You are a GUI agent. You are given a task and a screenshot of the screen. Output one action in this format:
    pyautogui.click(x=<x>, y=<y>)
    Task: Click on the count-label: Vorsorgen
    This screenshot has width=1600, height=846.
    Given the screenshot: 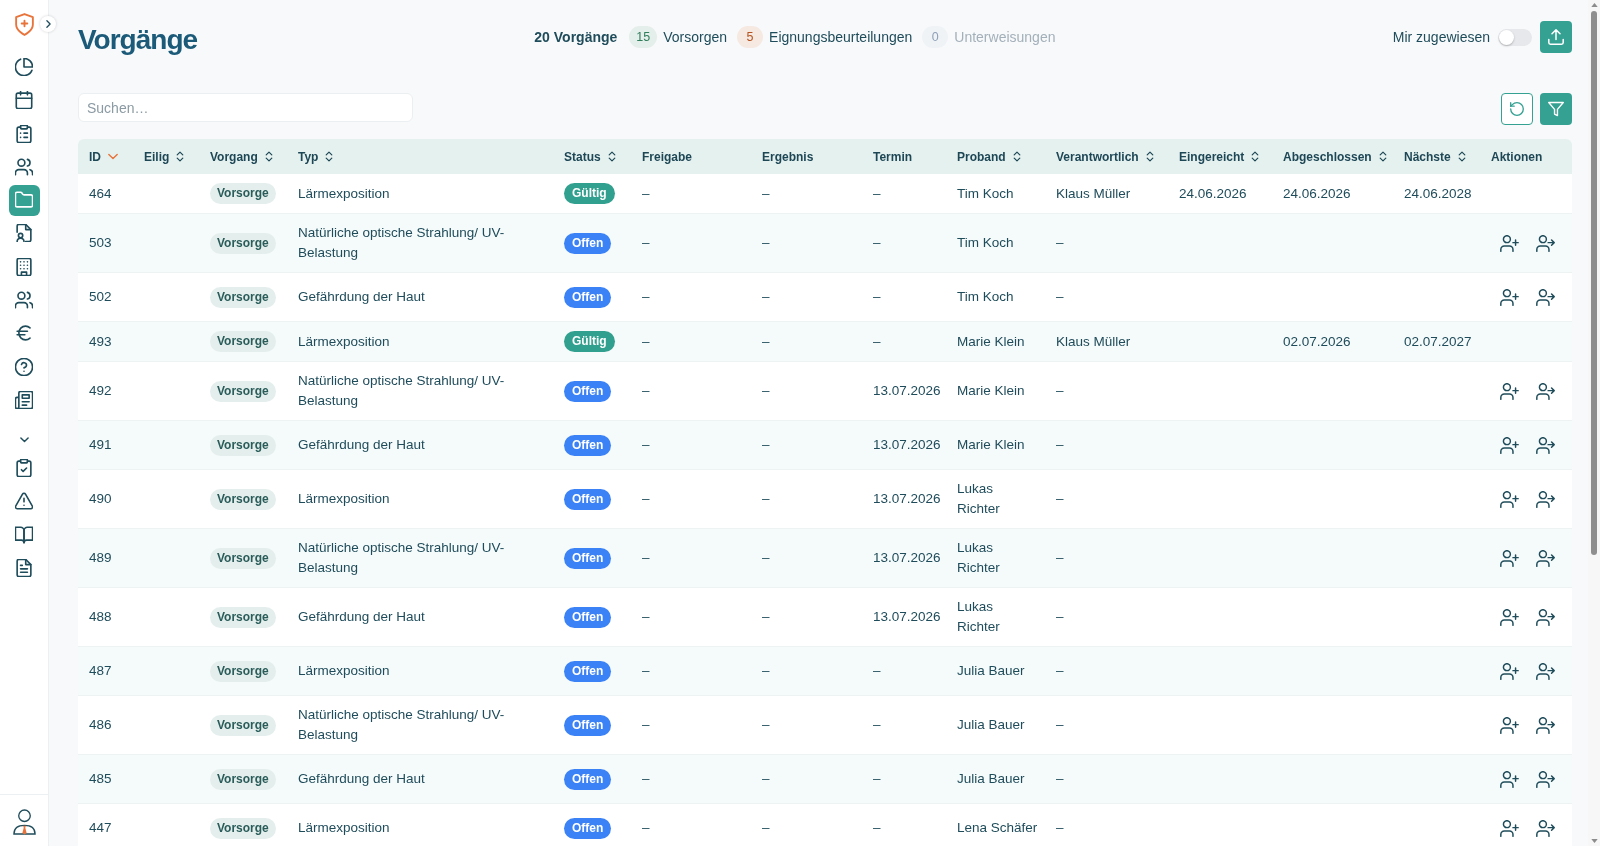 What is the action you would take?
    pyautogui.click(x=695, y=37)
    